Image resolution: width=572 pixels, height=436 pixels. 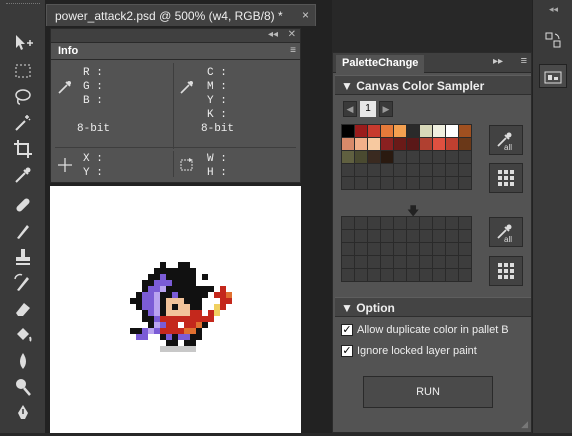 I want to click on paint-bucket-tool-icon, so click(x=23, y=335).